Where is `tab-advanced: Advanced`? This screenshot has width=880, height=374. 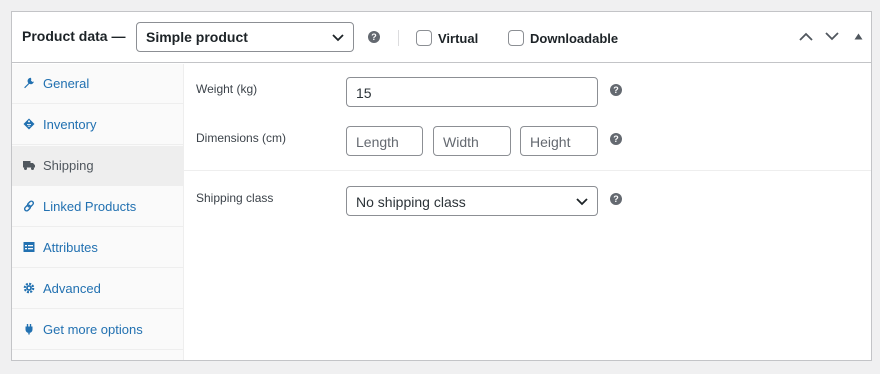 tab-advanced: Advanced is located at coordinates (97, 289).